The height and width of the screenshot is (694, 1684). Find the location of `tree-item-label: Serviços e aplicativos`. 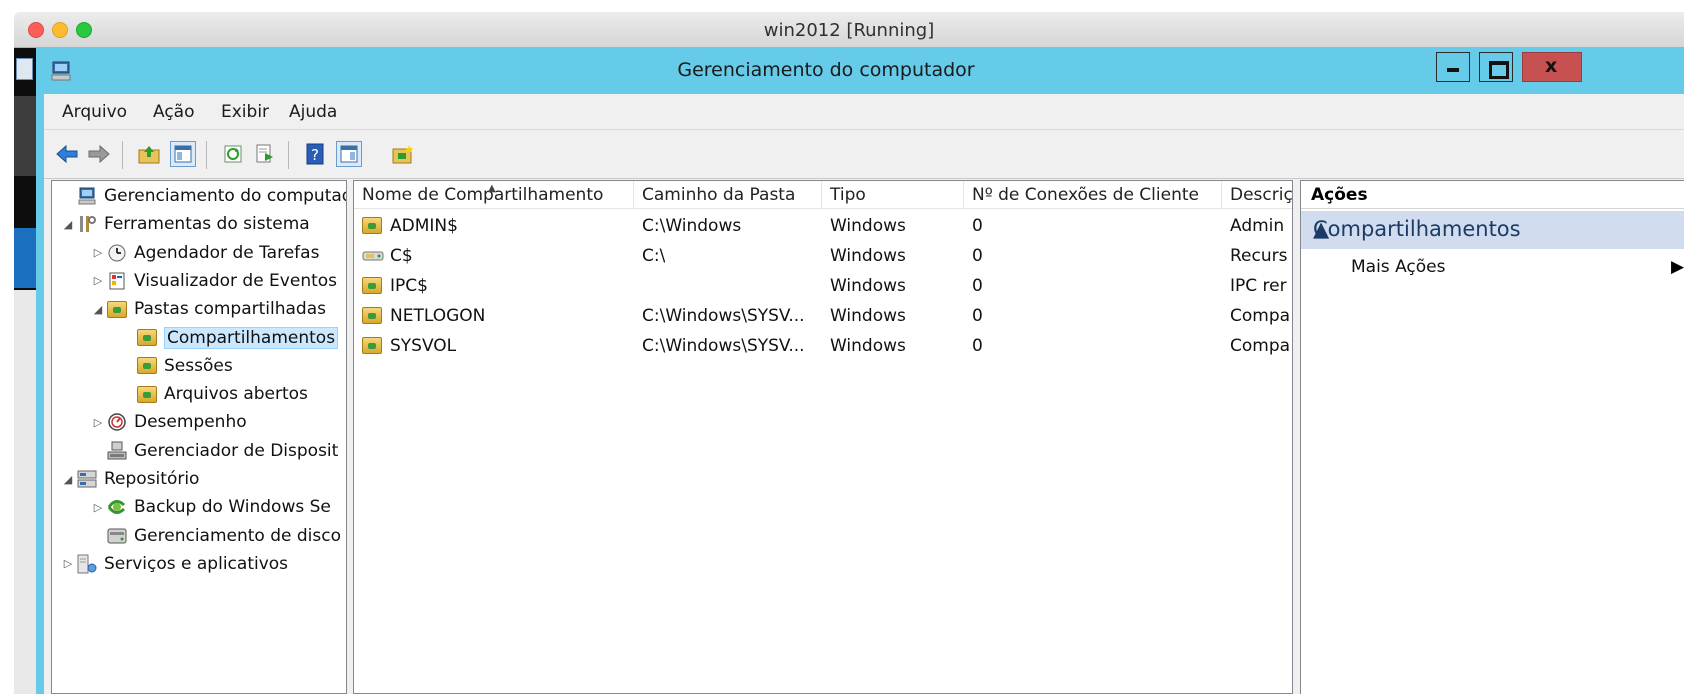

tree-item-label: Serviços e aplicativos is located at coordinates (196, 563).